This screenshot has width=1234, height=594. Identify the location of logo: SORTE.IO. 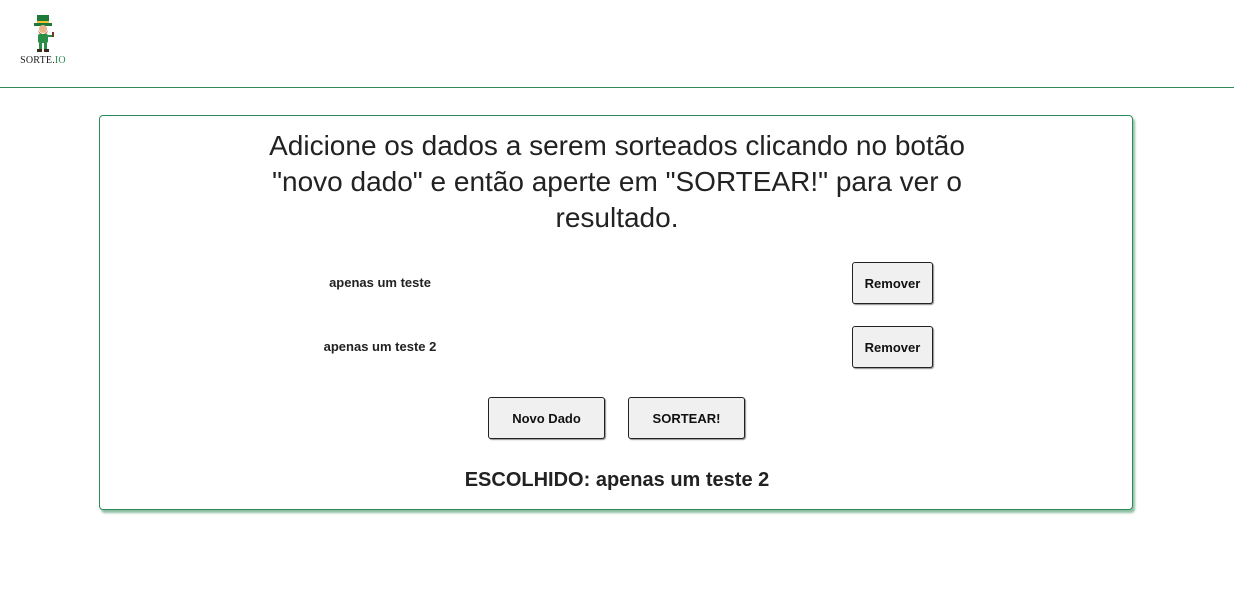
(43, 40).